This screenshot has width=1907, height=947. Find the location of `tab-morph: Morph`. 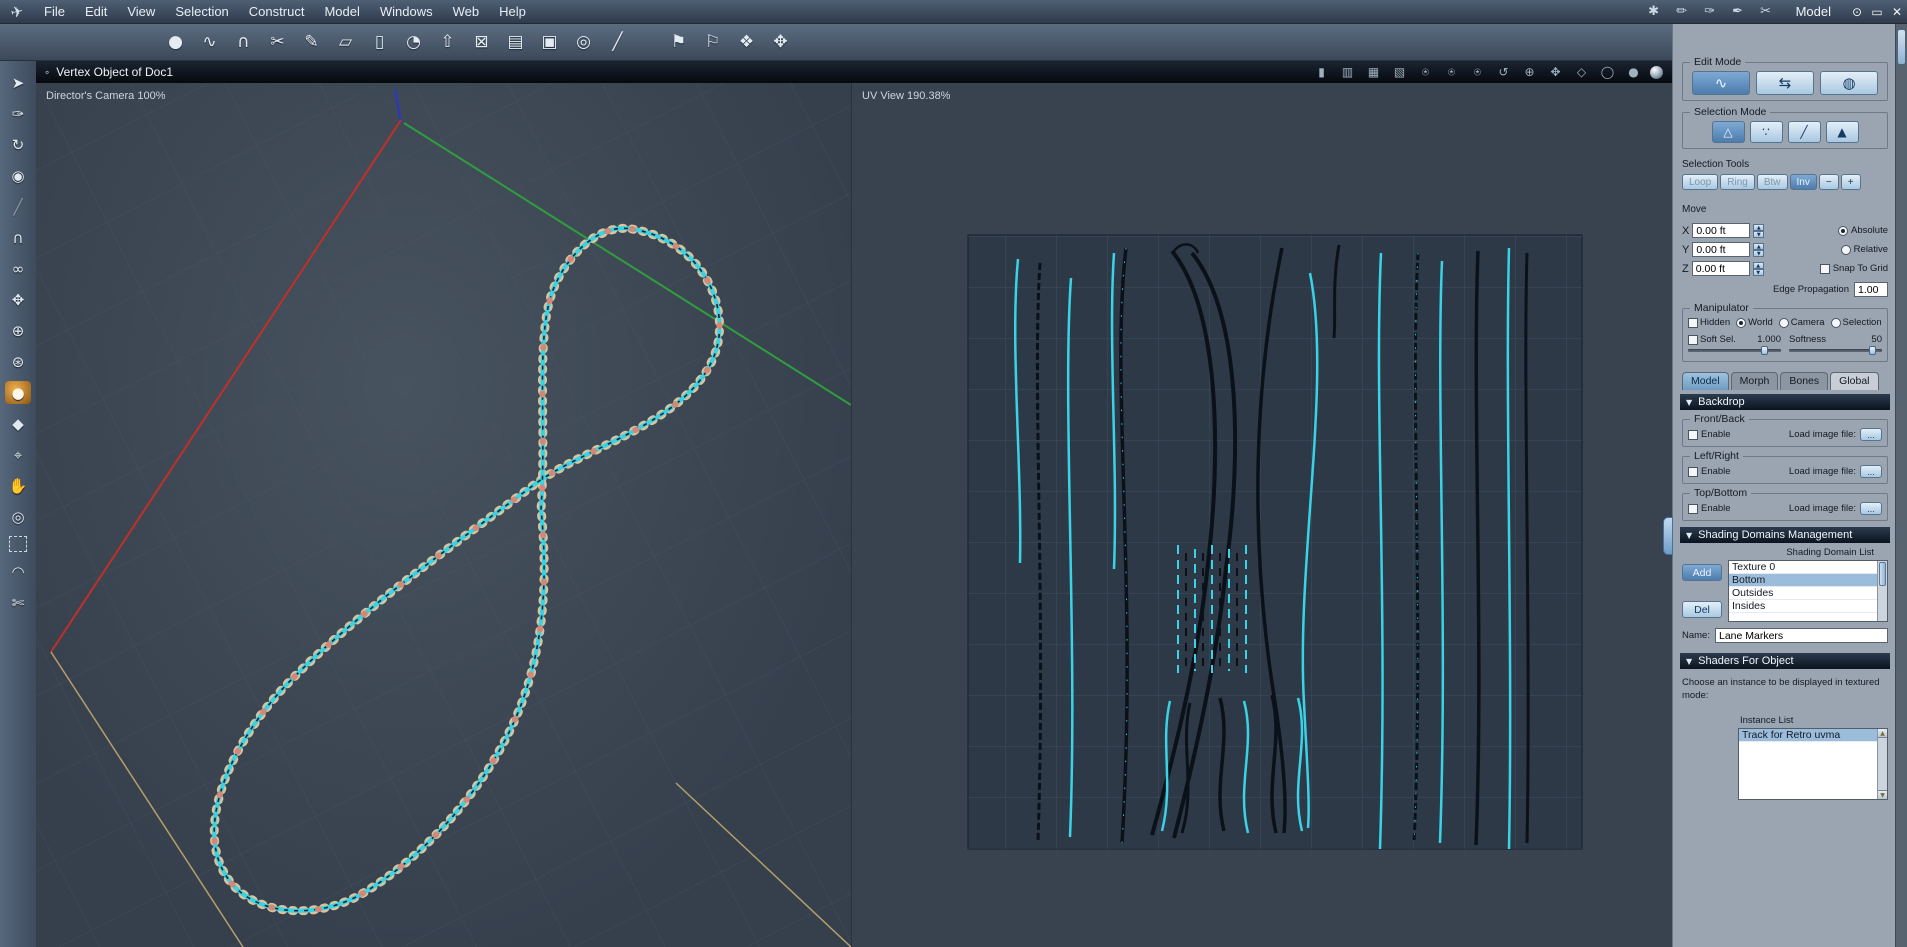

tab-morph: Morph is located at coordinates (1754, 381).